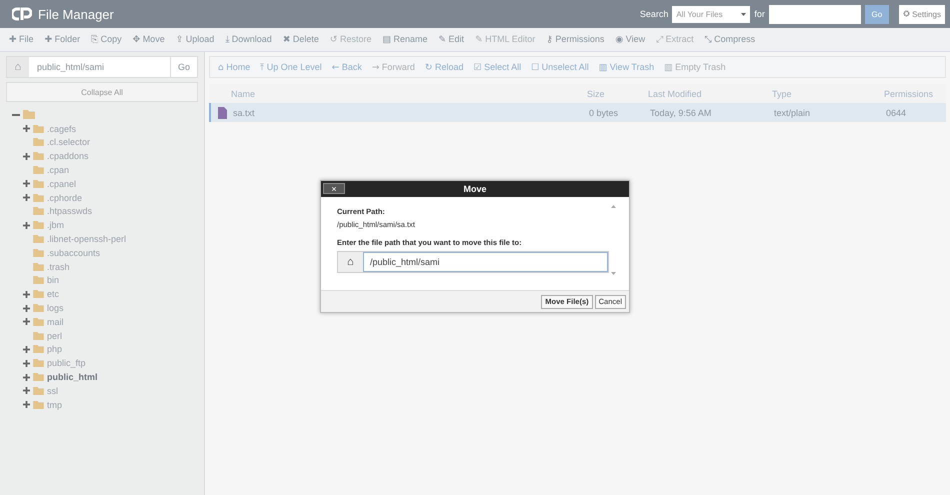 Image resolution: width=950 pixels, height=495 pixels. I want to click on settings-icon, so click(906, 13).